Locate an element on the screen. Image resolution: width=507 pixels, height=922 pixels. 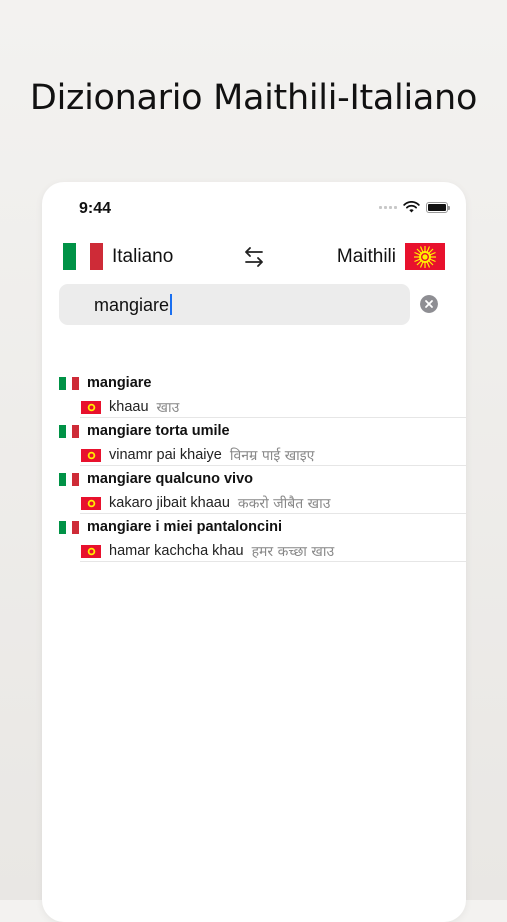
search-input-text: mangiare is located at coordinates (244, 305).